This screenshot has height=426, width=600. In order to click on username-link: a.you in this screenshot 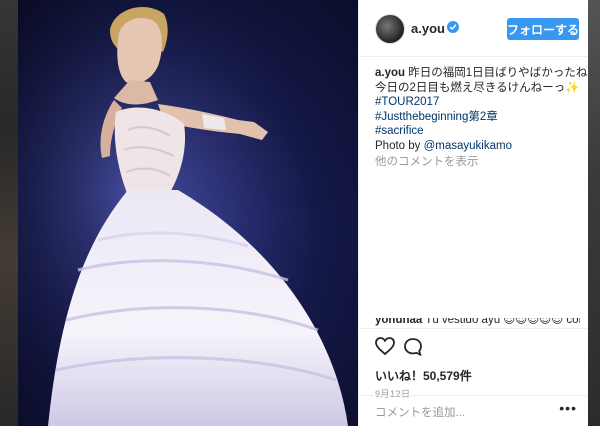, I will do `click(428, 28)`.